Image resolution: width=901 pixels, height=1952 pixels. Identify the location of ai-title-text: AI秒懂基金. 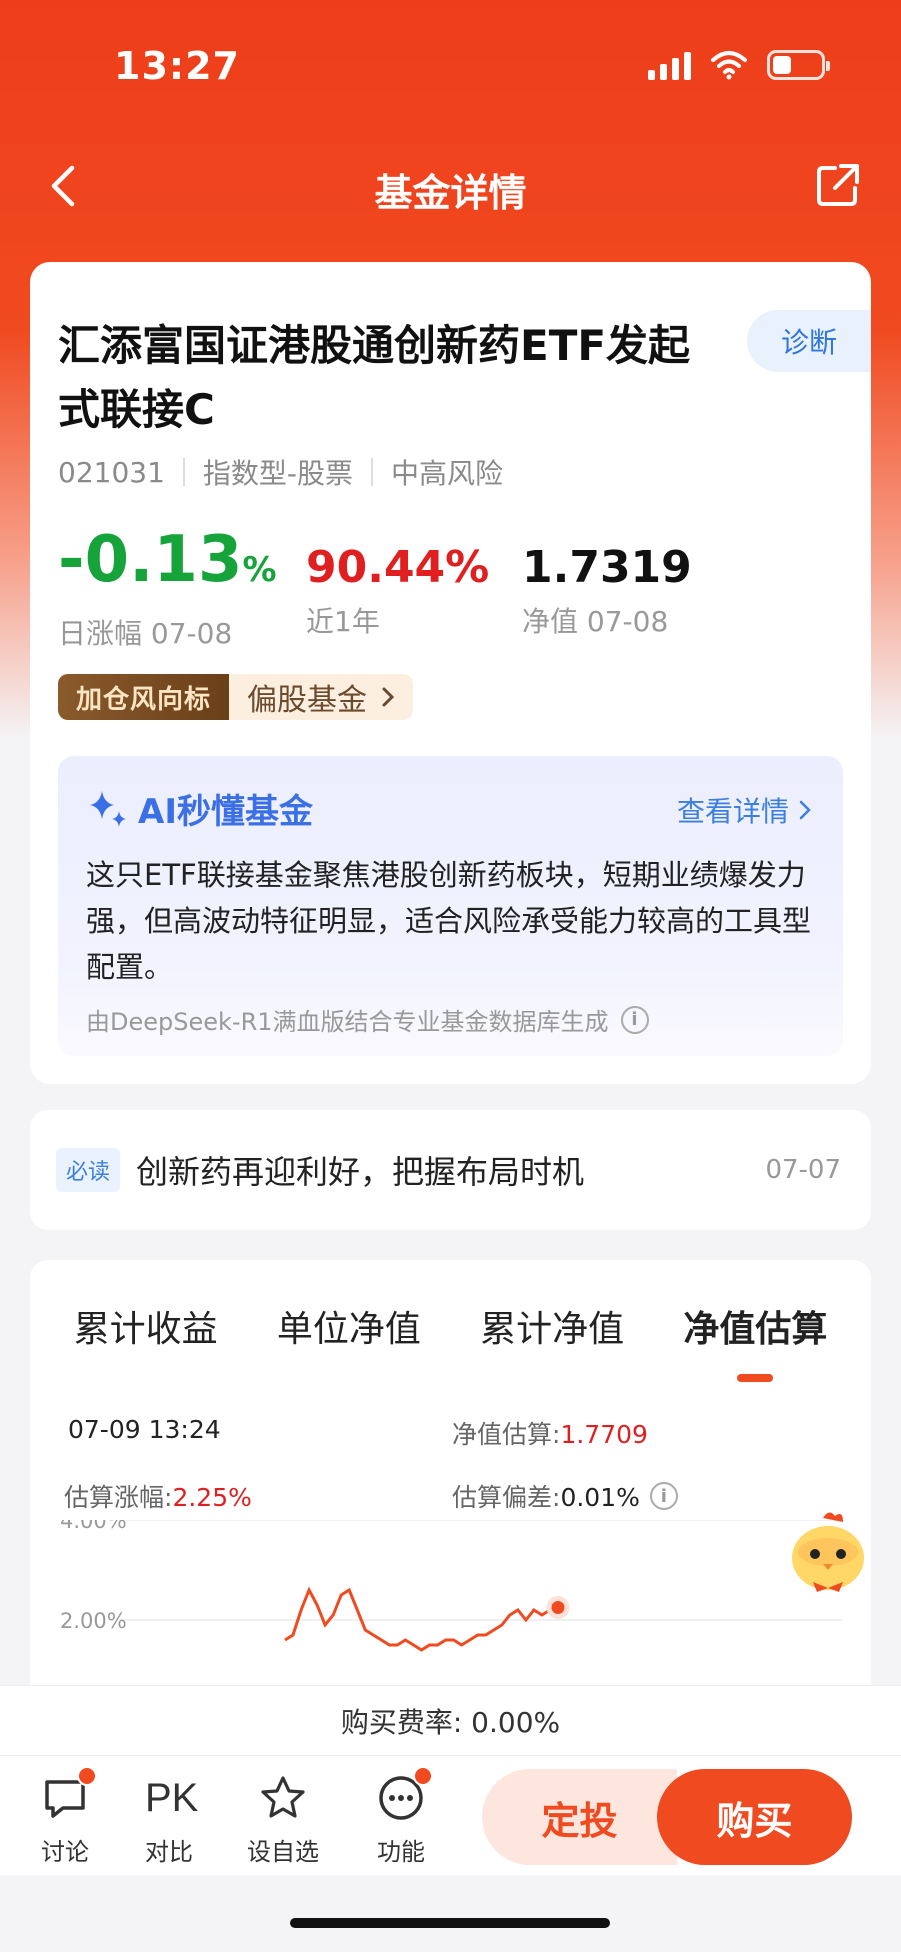
(225, 812).